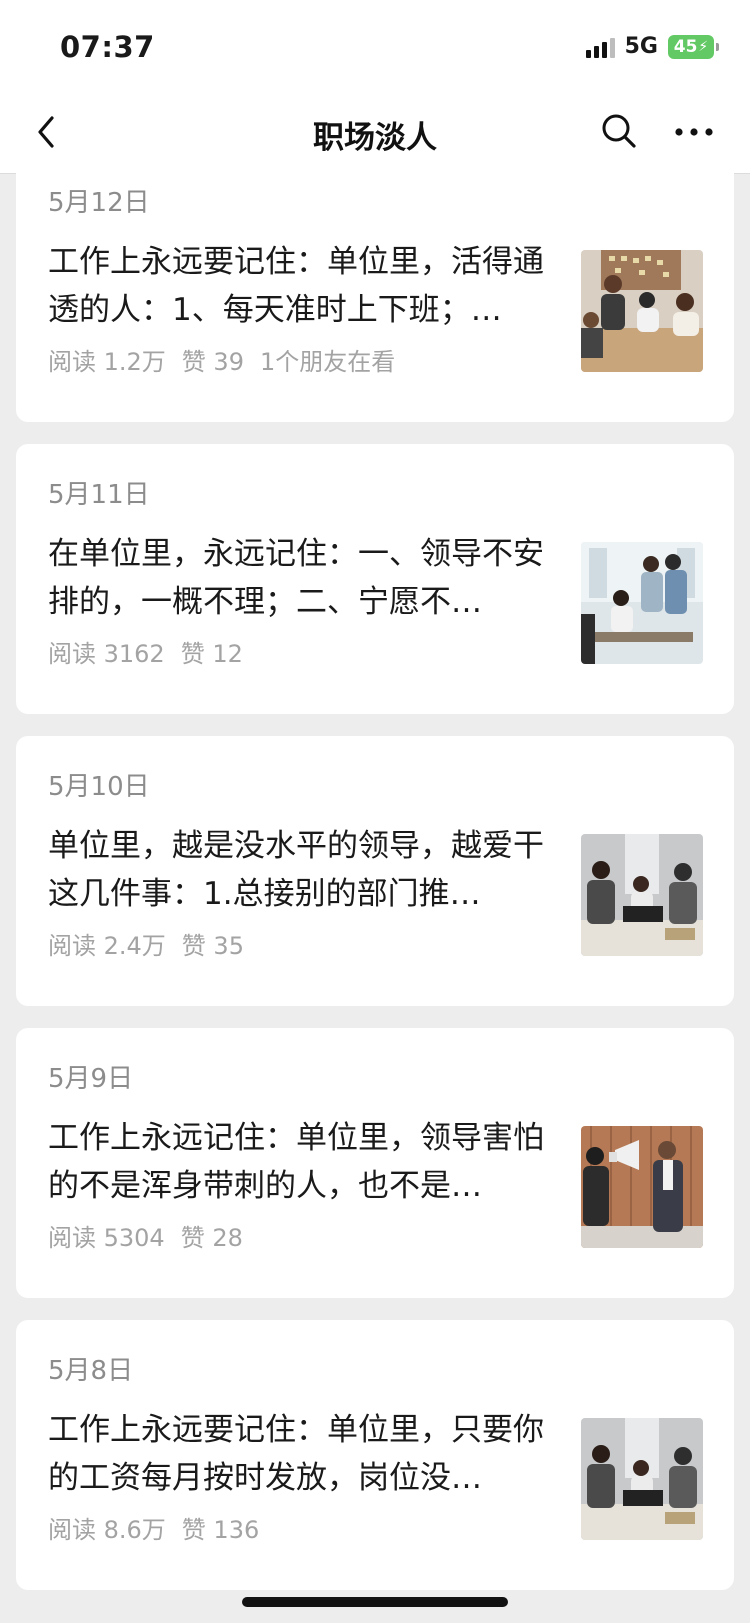  Describe the element at coordinates (212, 946) in the screenshot. I see `like-count: 赞 35` at that location.